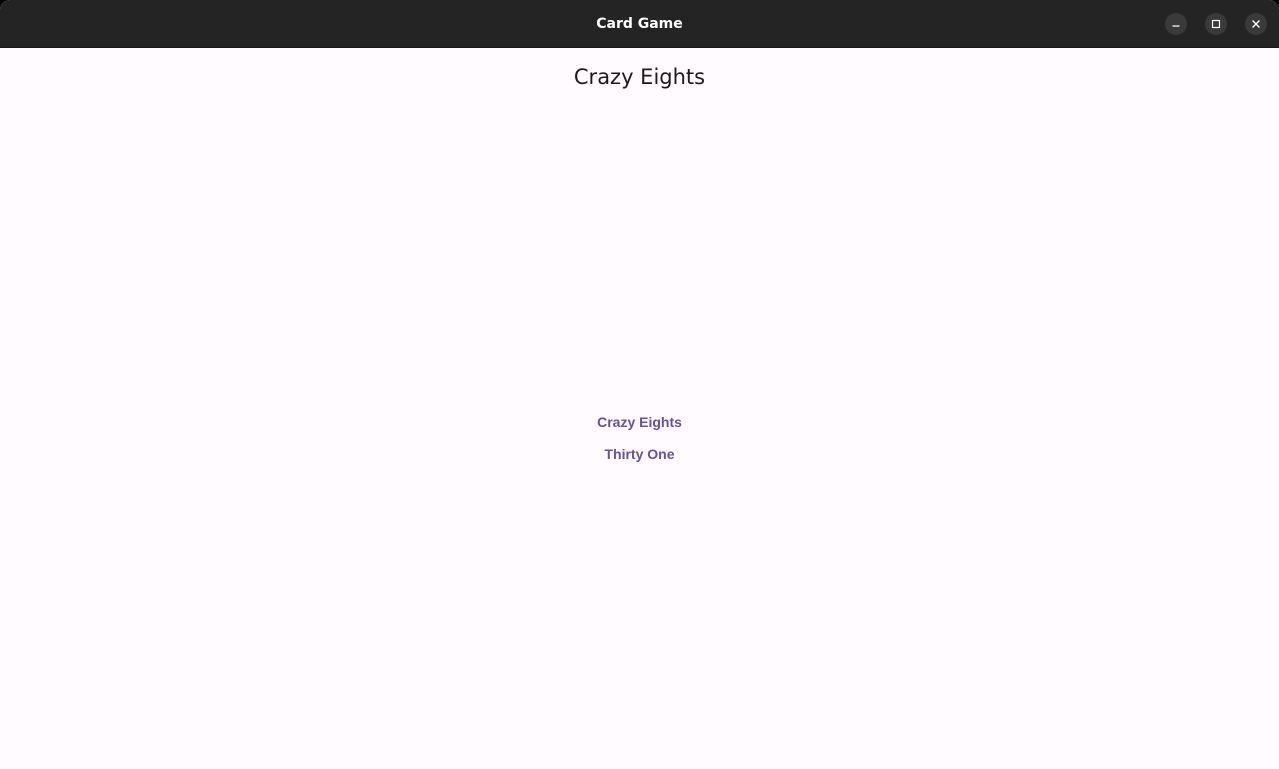 The height and width of the screenshot is (769, 1279). I want to click on crazy-eights-button: Crazy Eights, so click(639, 422).